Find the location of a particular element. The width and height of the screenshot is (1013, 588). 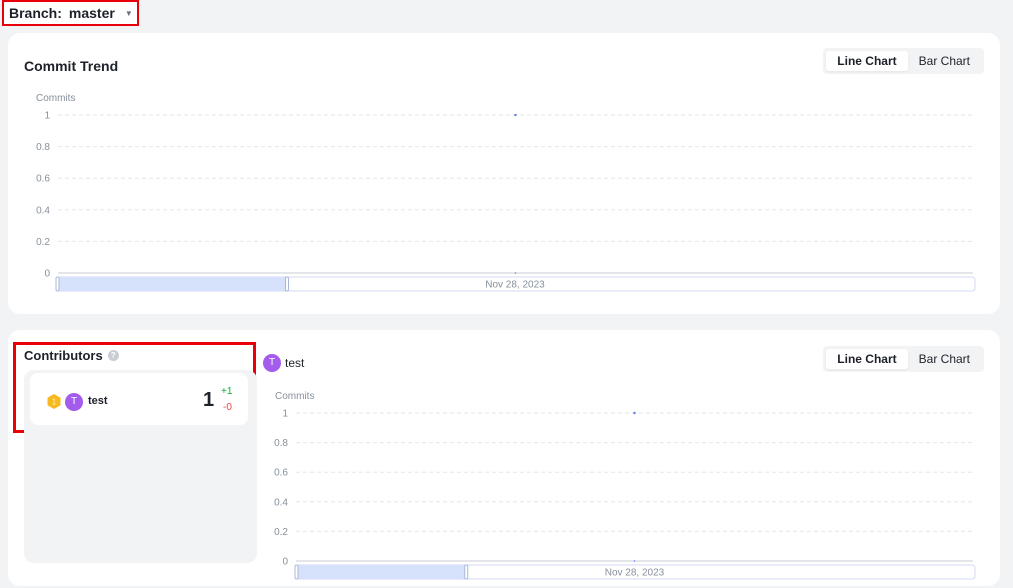

branch-selector: Branch: master ▼ is located at coordinates (70, 13).